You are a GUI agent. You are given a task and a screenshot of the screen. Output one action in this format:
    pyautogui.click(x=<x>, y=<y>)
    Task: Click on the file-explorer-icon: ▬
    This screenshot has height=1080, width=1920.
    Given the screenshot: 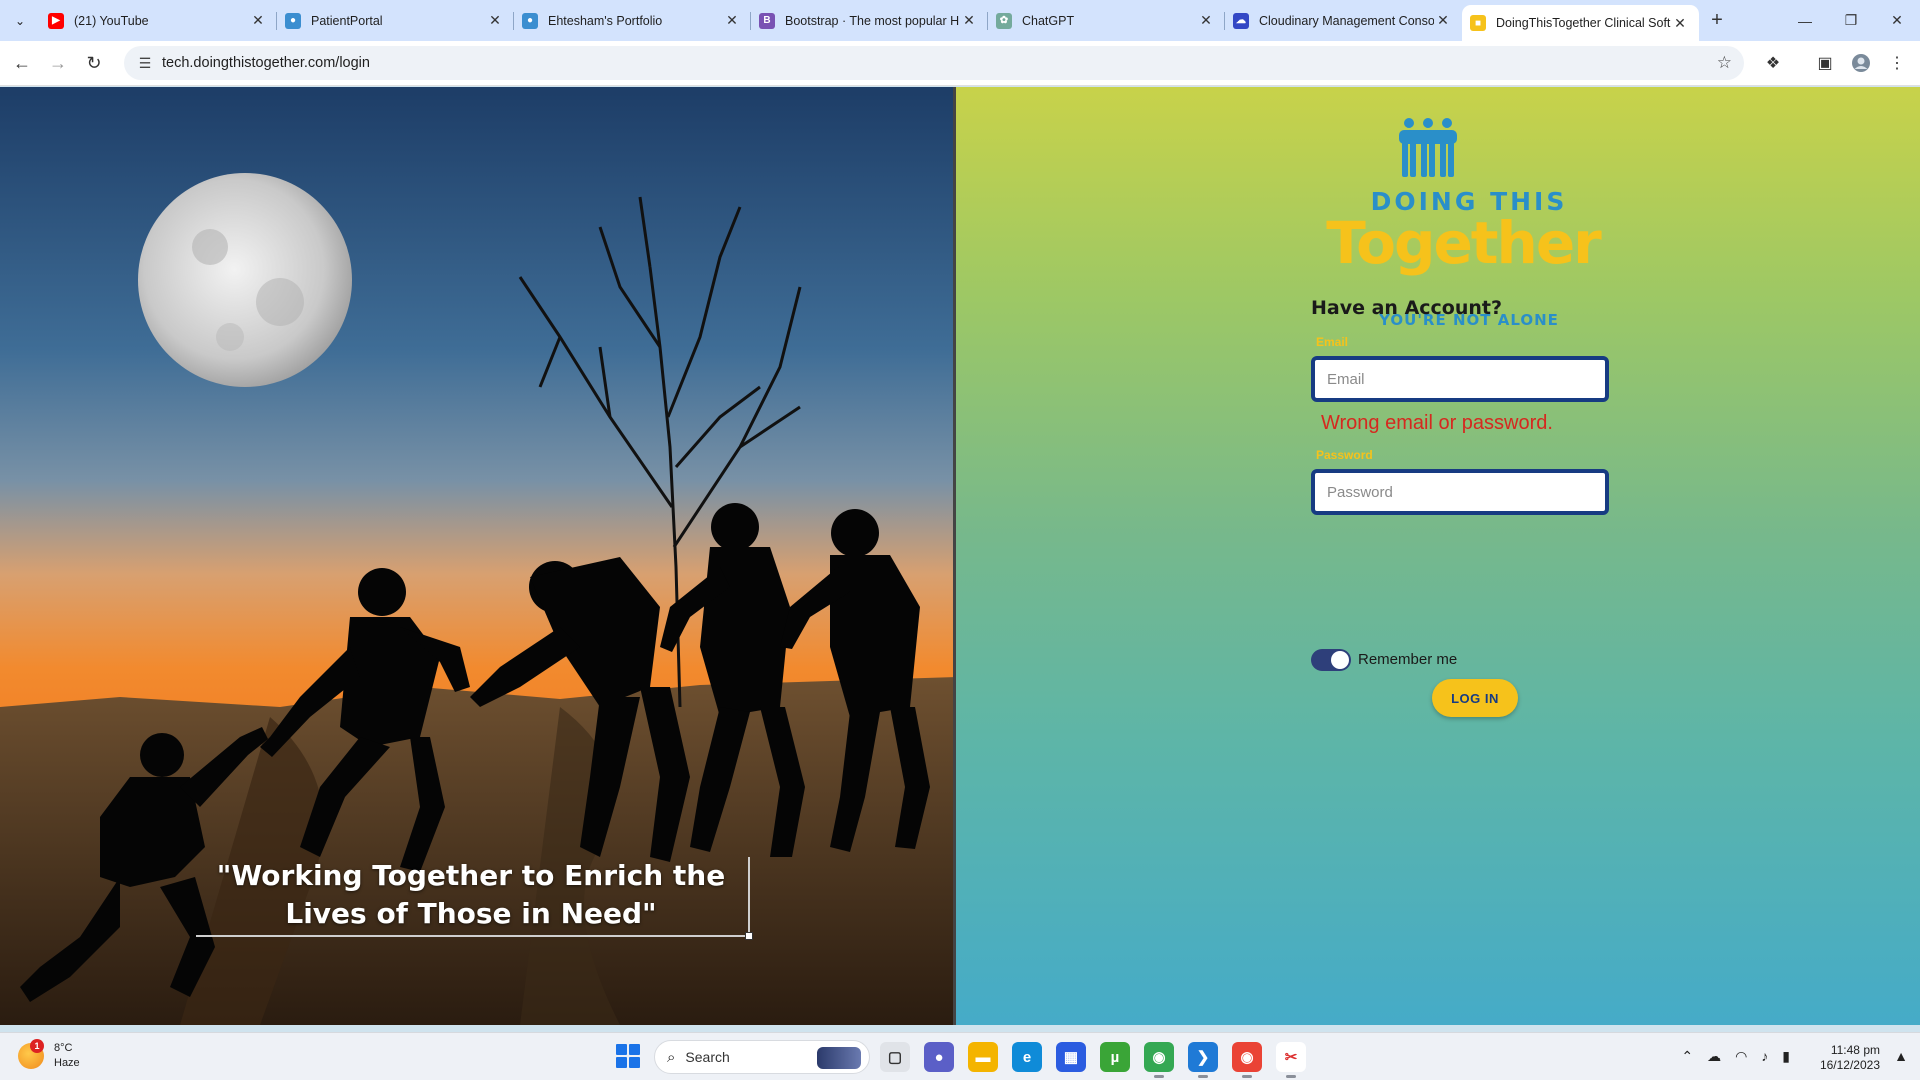 What is the action you would take?
    pyautogui.click(x=983, y=1057)
    